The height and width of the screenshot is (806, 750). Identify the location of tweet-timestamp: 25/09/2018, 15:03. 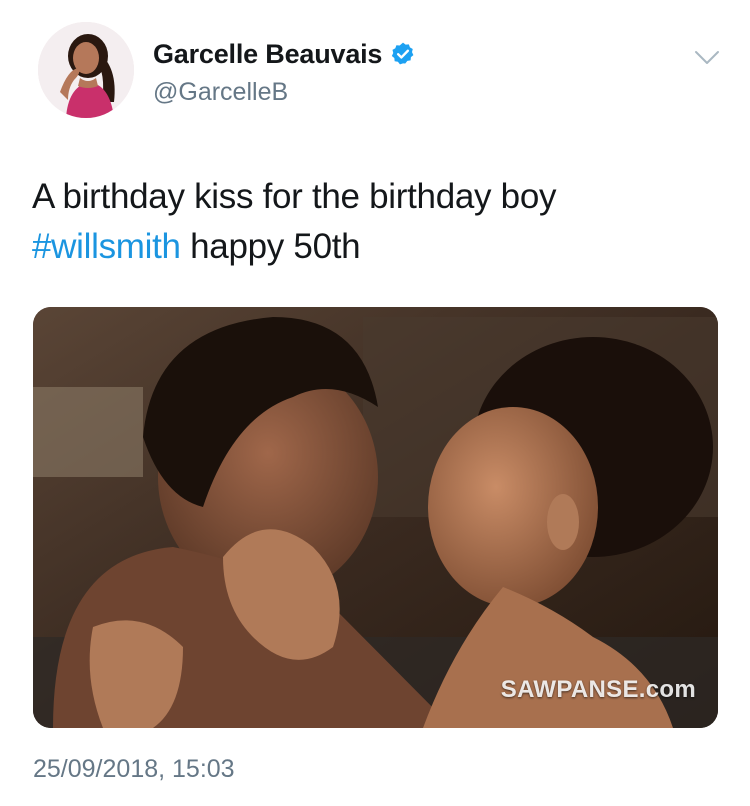
(134, 769).